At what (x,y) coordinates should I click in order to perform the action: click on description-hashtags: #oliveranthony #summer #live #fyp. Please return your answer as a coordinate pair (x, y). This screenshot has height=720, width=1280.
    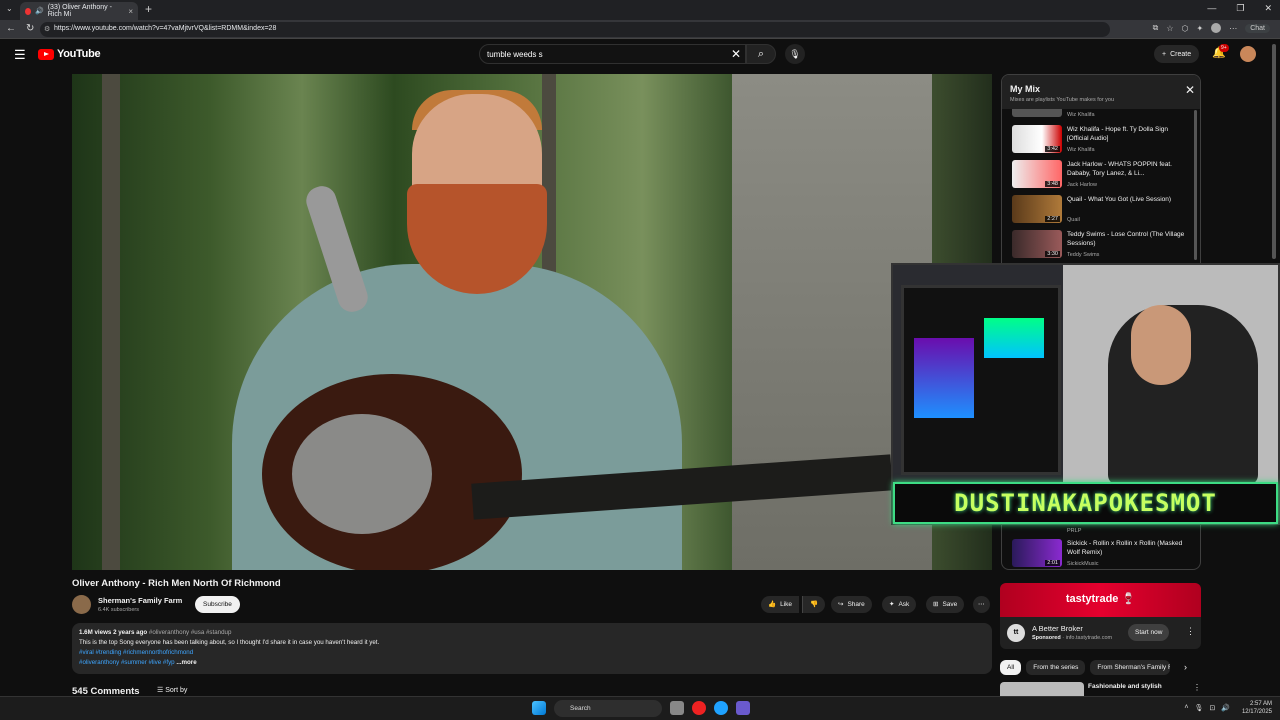
    Looking at the image, I should click on (127, 662).